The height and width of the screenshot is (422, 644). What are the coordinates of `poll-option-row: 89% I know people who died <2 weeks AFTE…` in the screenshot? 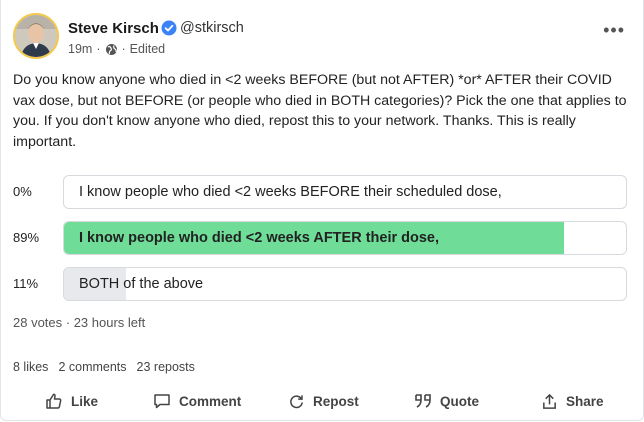 It's located at (320, 238).